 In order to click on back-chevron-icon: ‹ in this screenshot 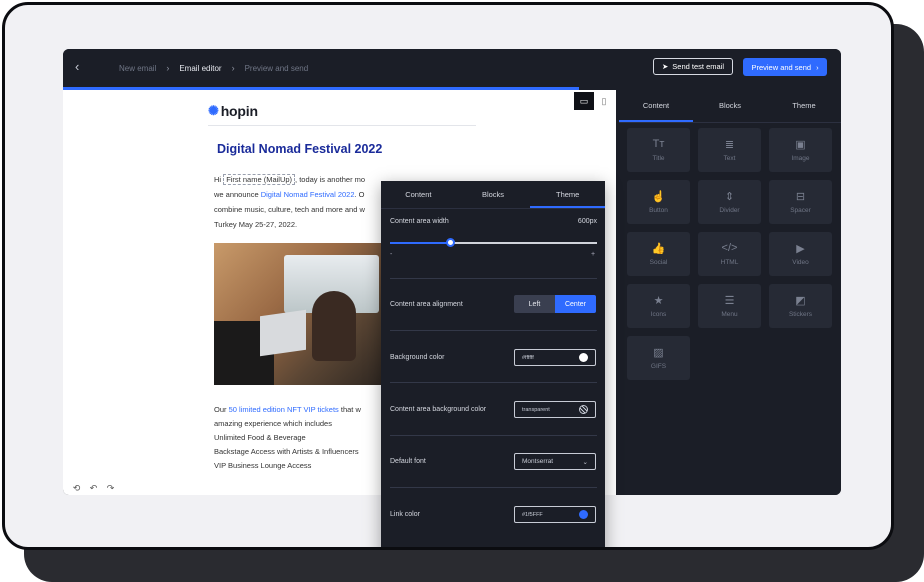, I will do `click(77, 66)`.